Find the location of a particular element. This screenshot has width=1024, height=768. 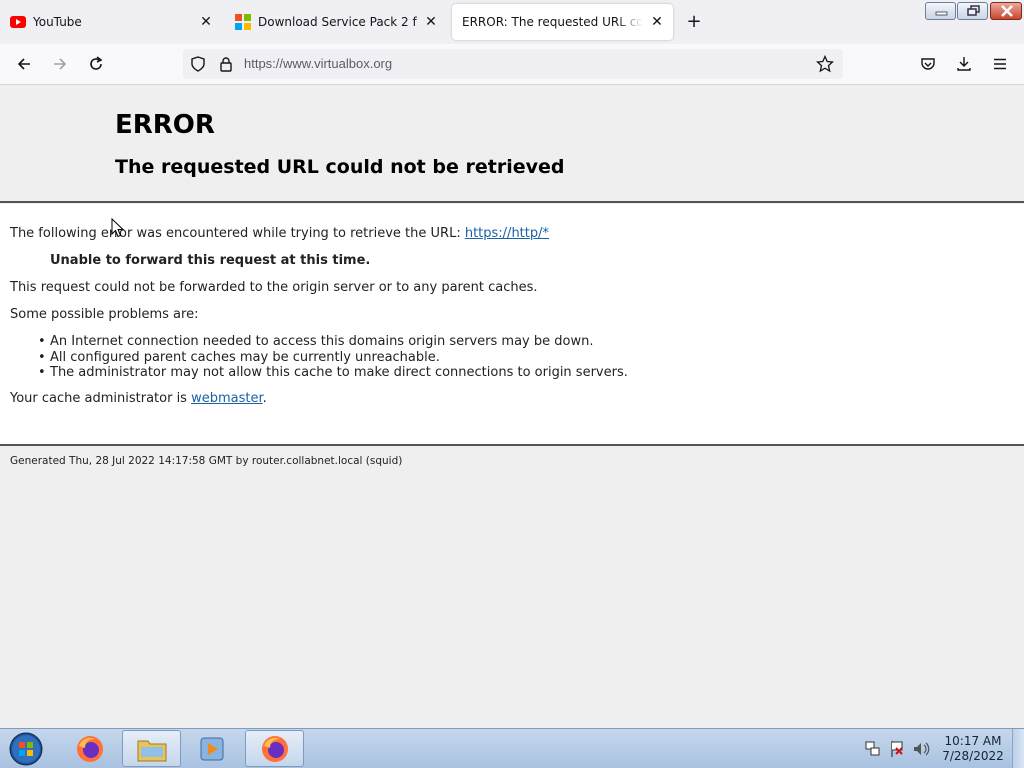

network-icon is located at coordinates (872, 748).